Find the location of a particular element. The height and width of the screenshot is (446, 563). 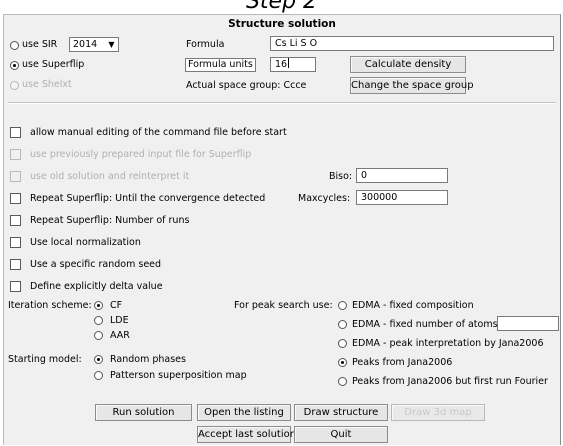

open-listing-button: Open the listing is located at coordinates (244, 412).